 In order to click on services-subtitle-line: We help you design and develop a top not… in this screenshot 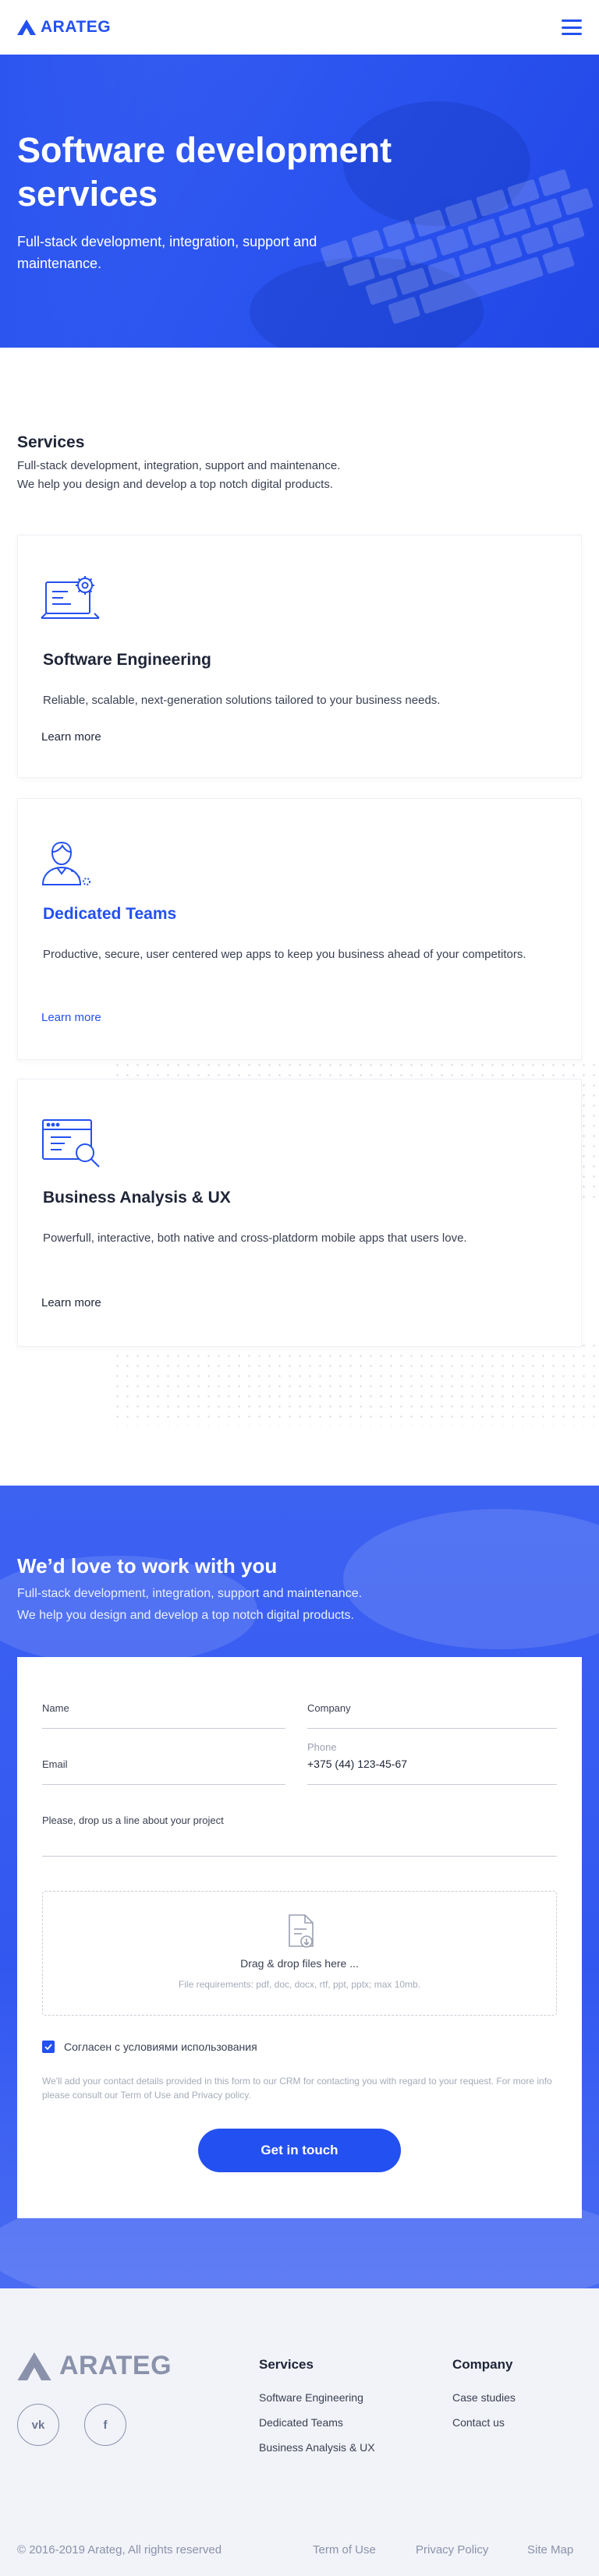, I will do `click(175, 484)`.